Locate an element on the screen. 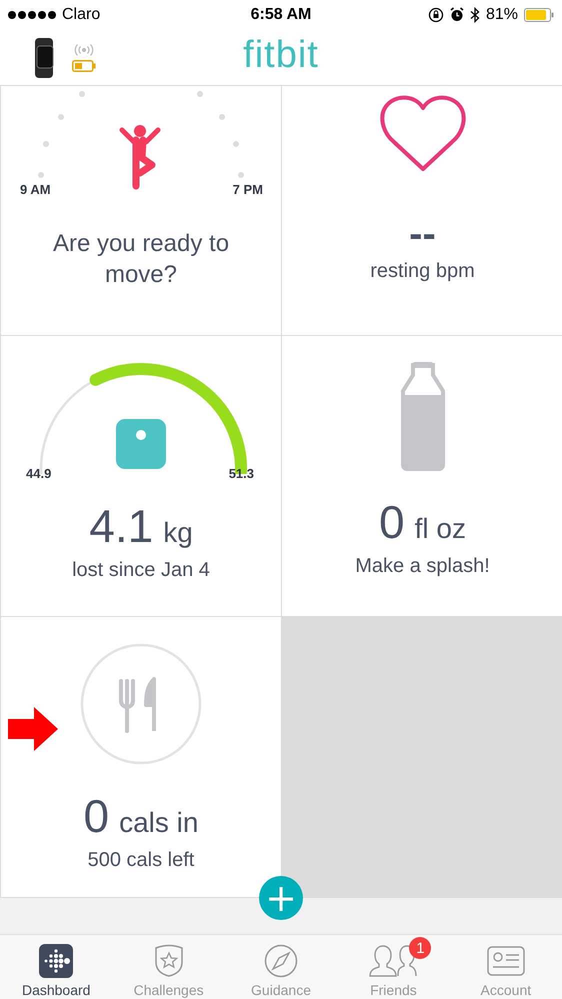 The width and height of the screenshot is (562, 999). dots-logo-icon is located at coordinates (56, 961).